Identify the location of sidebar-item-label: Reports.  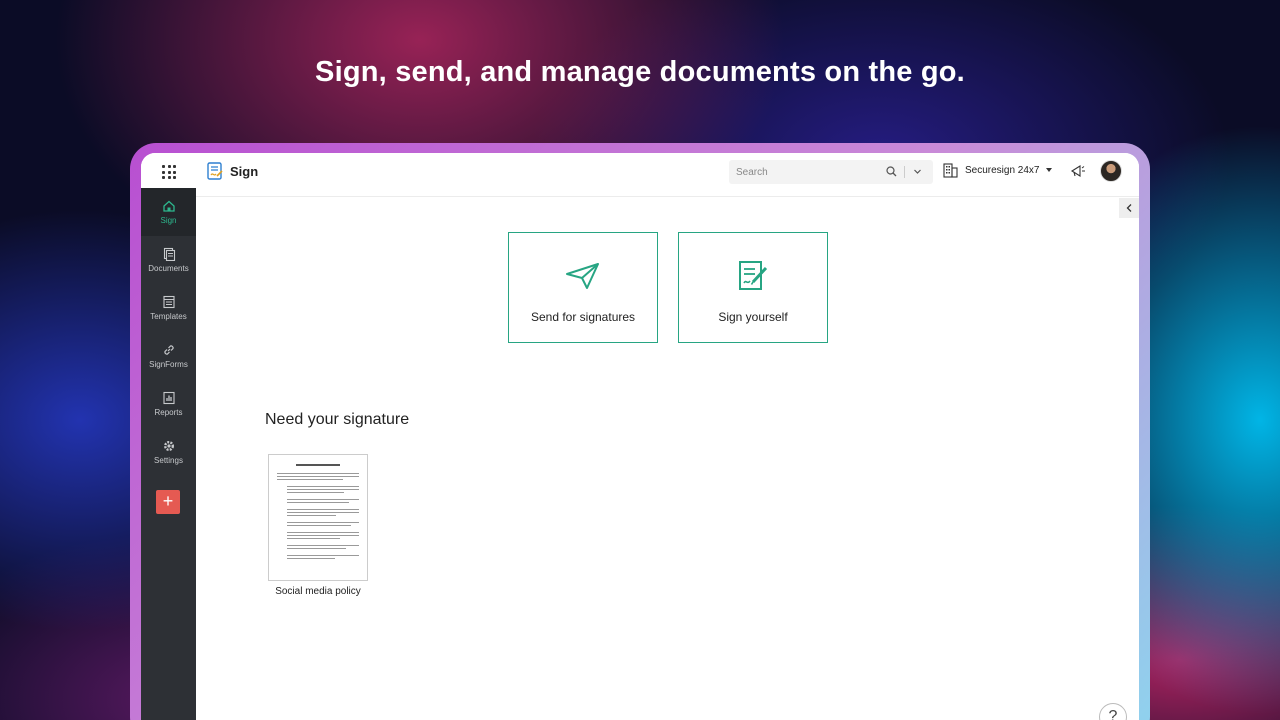
(168, 412).